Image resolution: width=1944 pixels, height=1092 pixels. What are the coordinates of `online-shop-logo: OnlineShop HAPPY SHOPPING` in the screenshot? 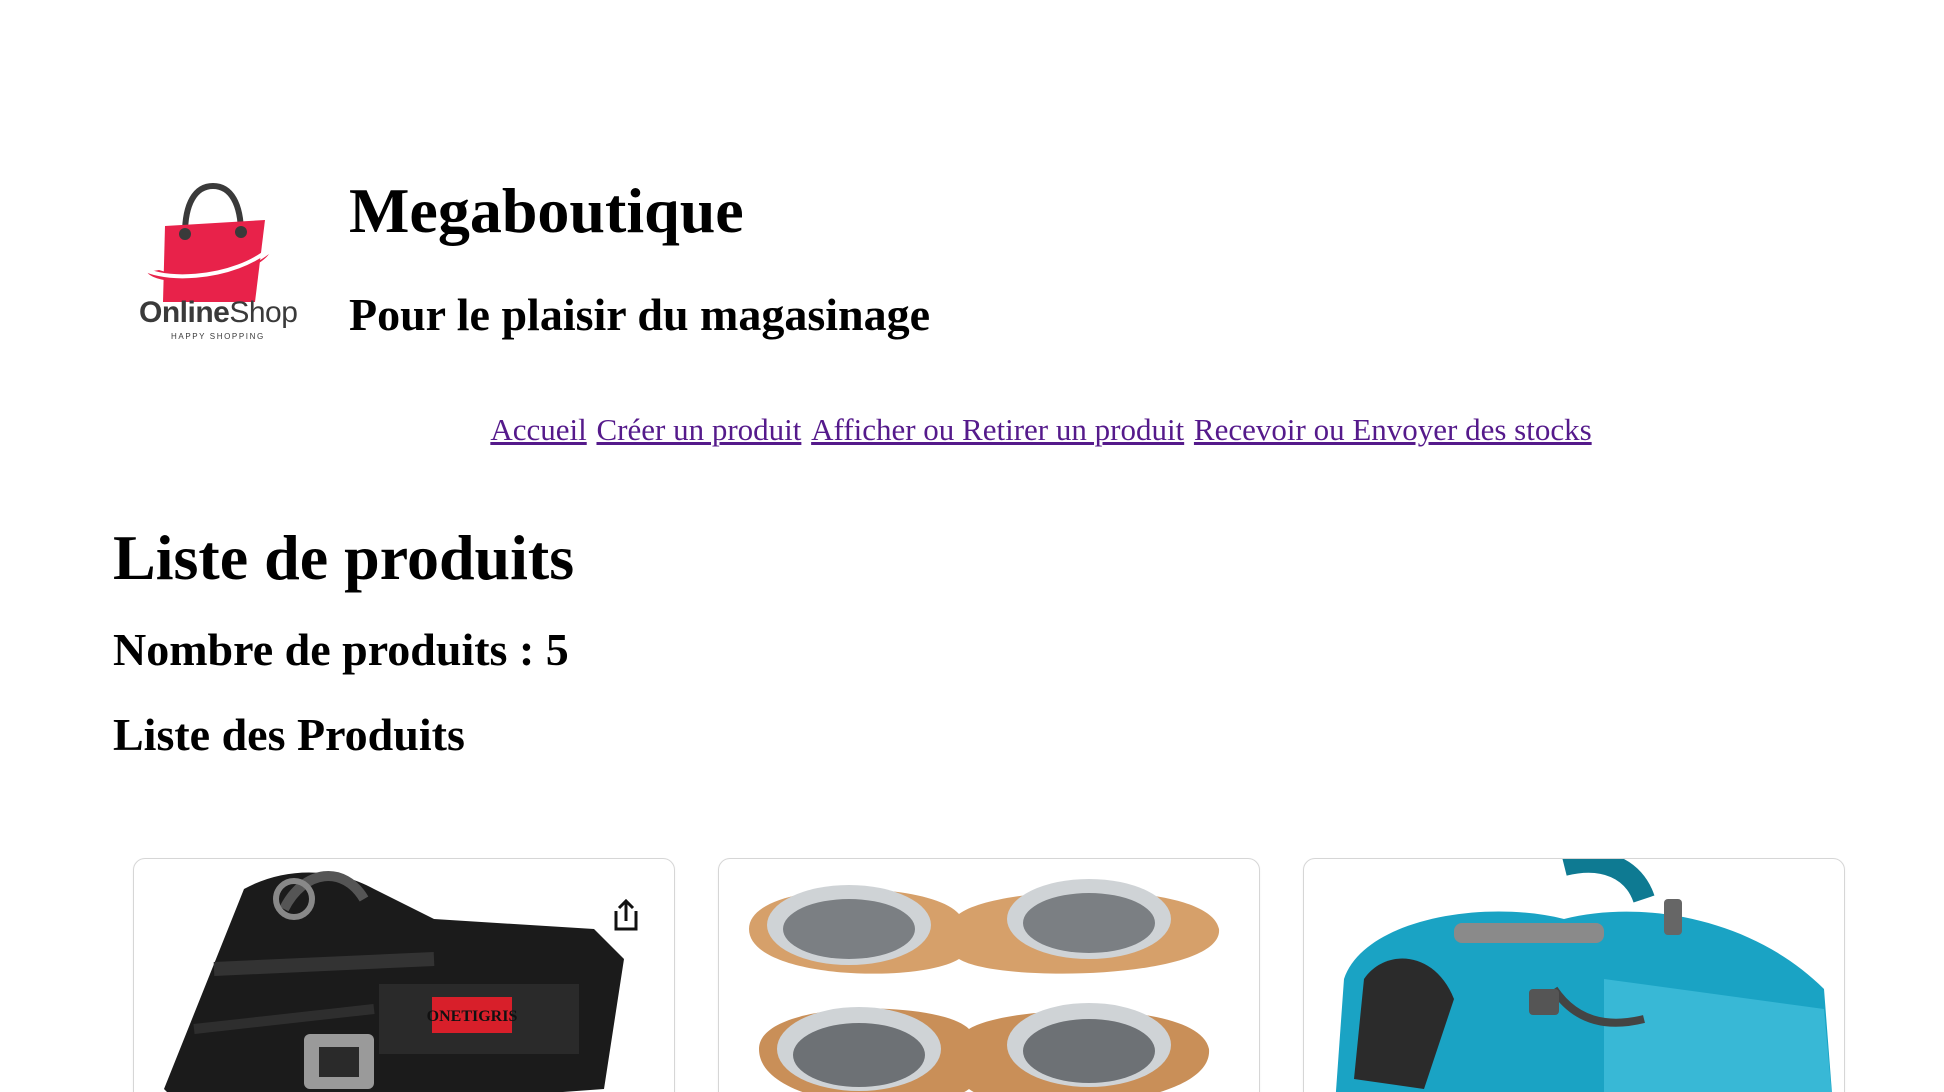 It's located at (220, 259).